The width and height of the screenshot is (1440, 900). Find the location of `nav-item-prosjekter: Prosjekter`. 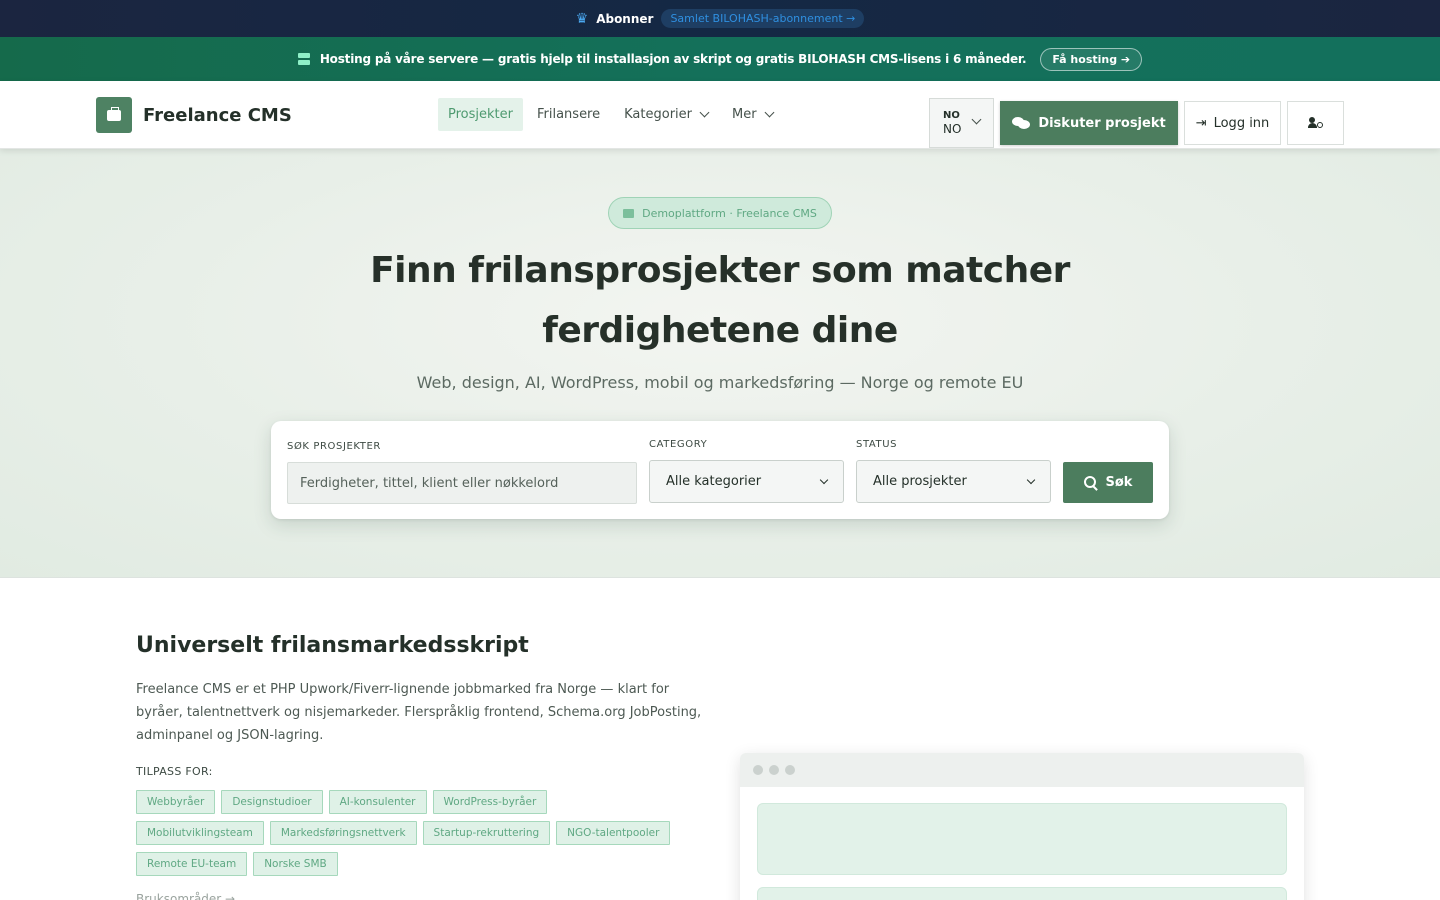

nav-item-prosjekter: Prosjekter is located at coordinates (480, 114).